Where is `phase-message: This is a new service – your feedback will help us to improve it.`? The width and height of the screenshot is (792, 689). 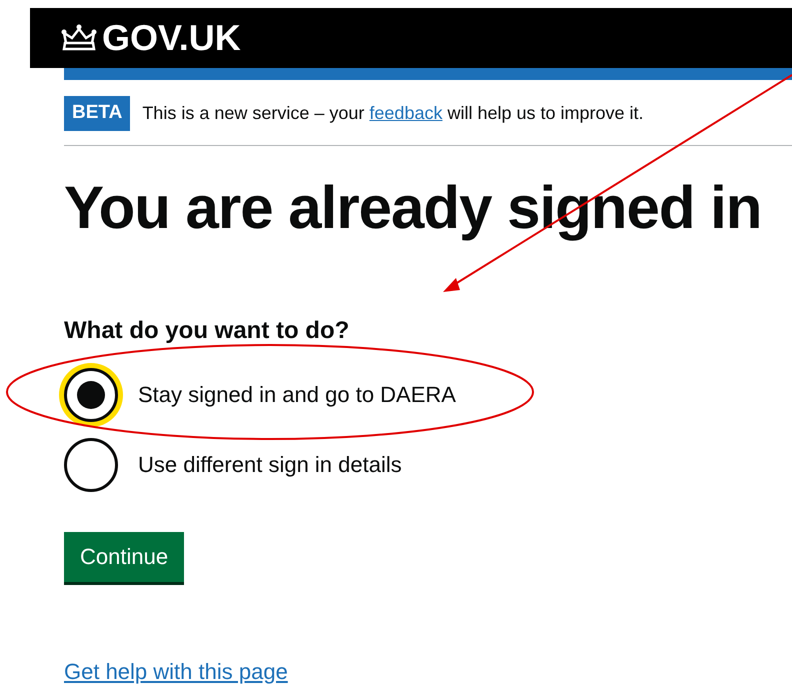 phase-message: This is a new service – your feedback will help us to improve it. is located at coordinates (393, 113).